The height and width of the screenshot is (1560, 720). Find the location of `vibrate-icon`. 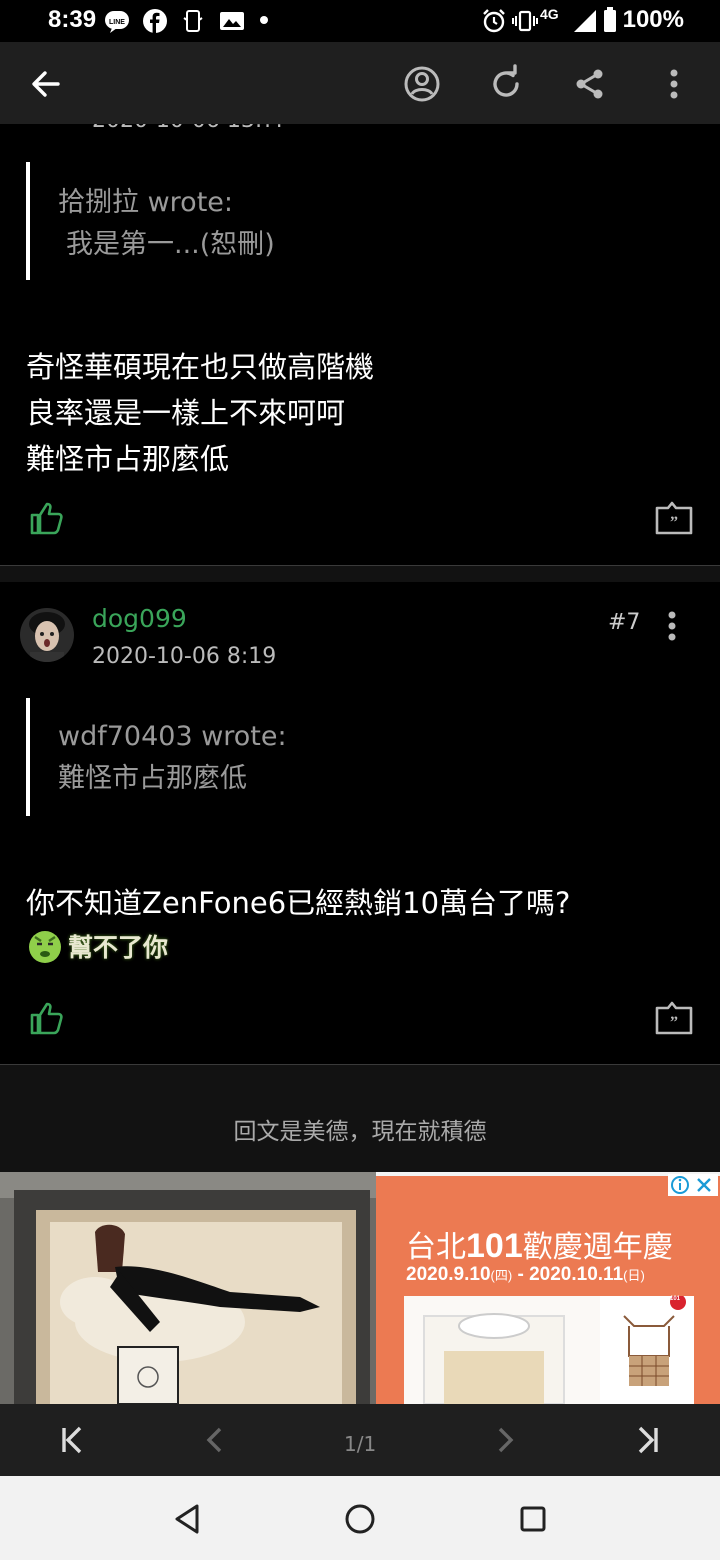

vibrate-icon is located at coordinates (525, 21).